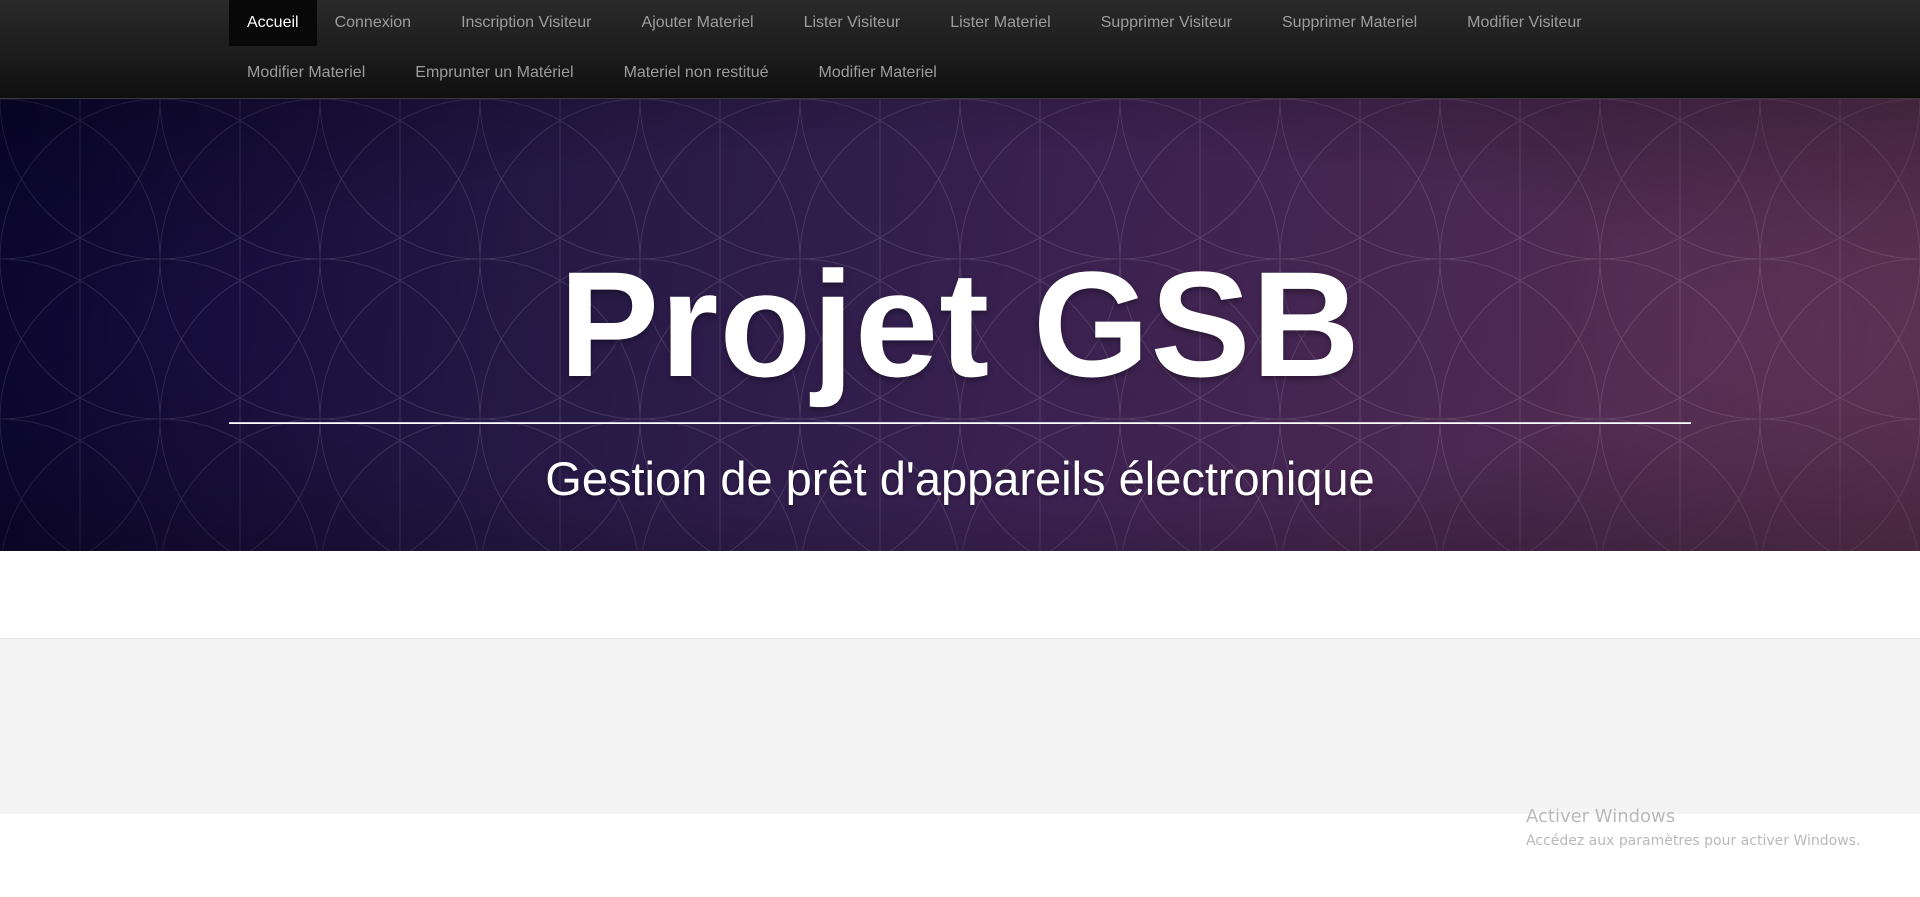 The height and width of the screenshot is (897, 1920). Describe the element at coordinates (306, 73) in the screenshot. I see `nav-item-modifier-materiel: Modifier Materiel` at that location.